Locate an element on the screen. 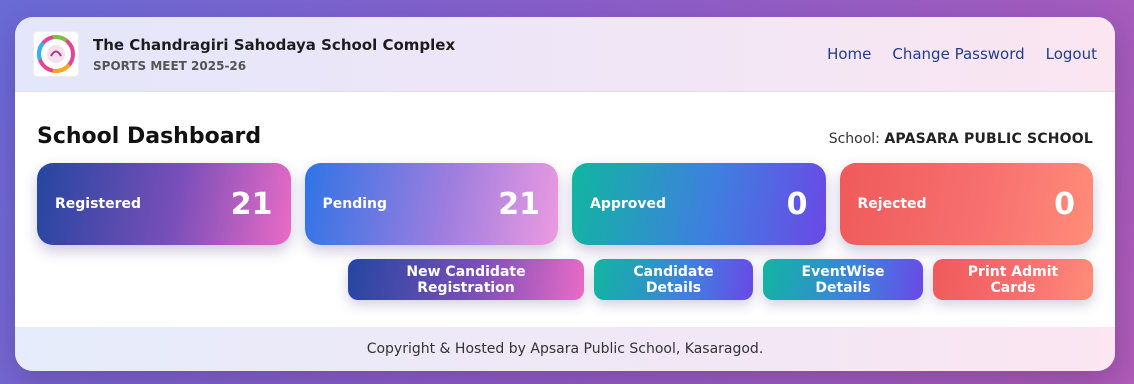 The width and height of the screenshot is (1134, 384). school-name: APASARA PUBLIC SCHOOL is located at coordinates (988, 139).